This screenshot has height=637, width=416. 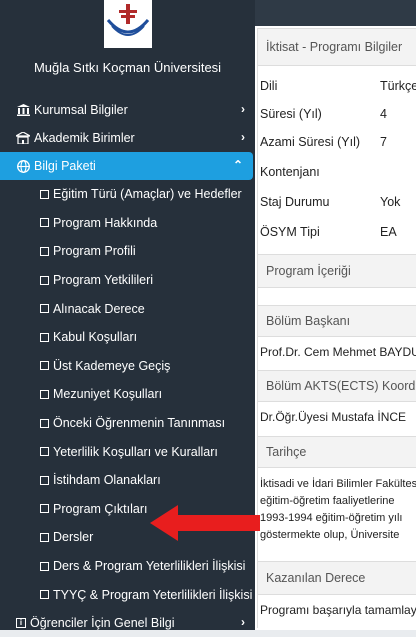 I want to click on sidebar-item-label: Akademik Birimler, so click(x=84, y=138).